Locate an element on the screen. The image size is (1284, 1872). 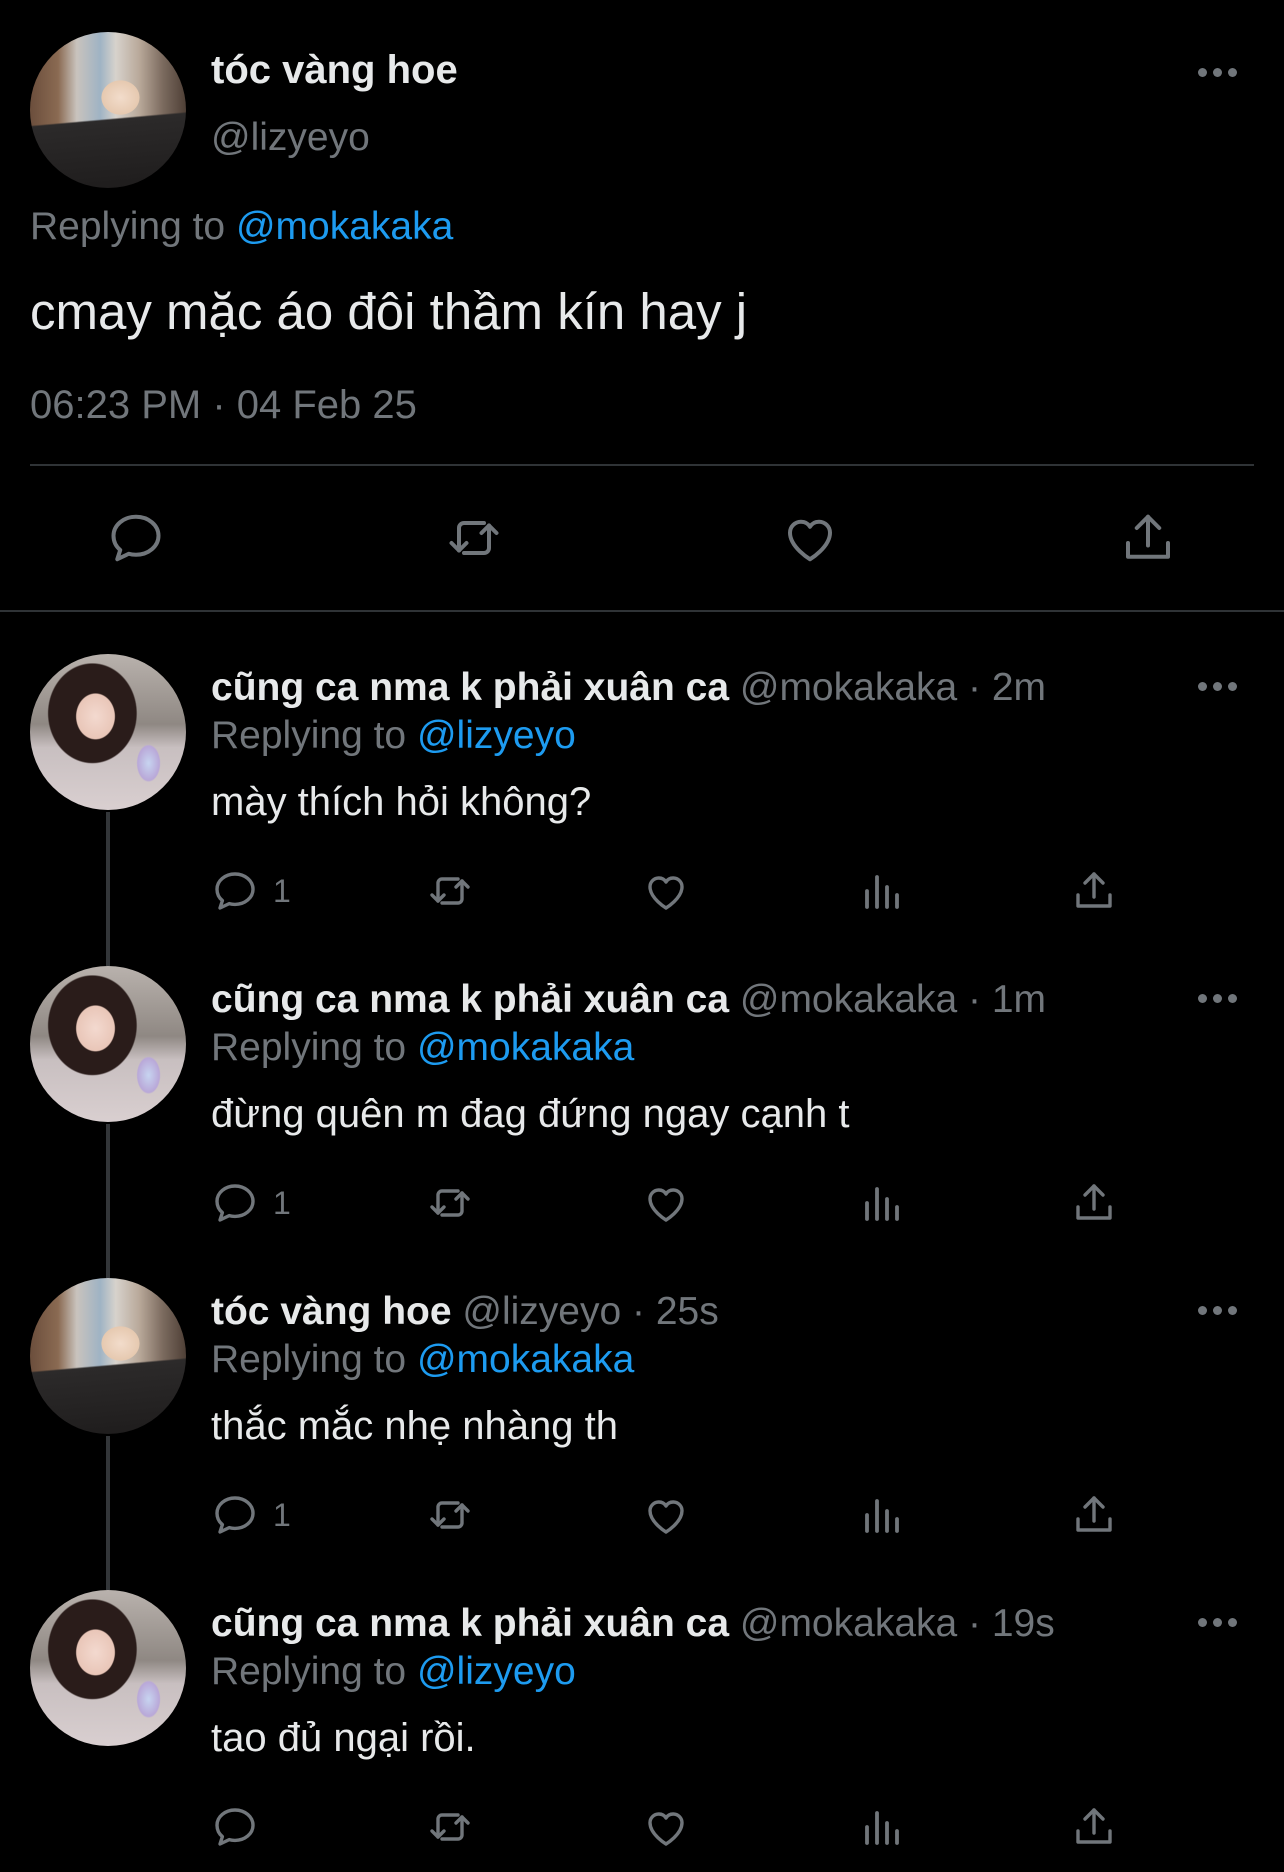
tweet-text: mày thích hỏi không? is located at coordinates (401, 802).